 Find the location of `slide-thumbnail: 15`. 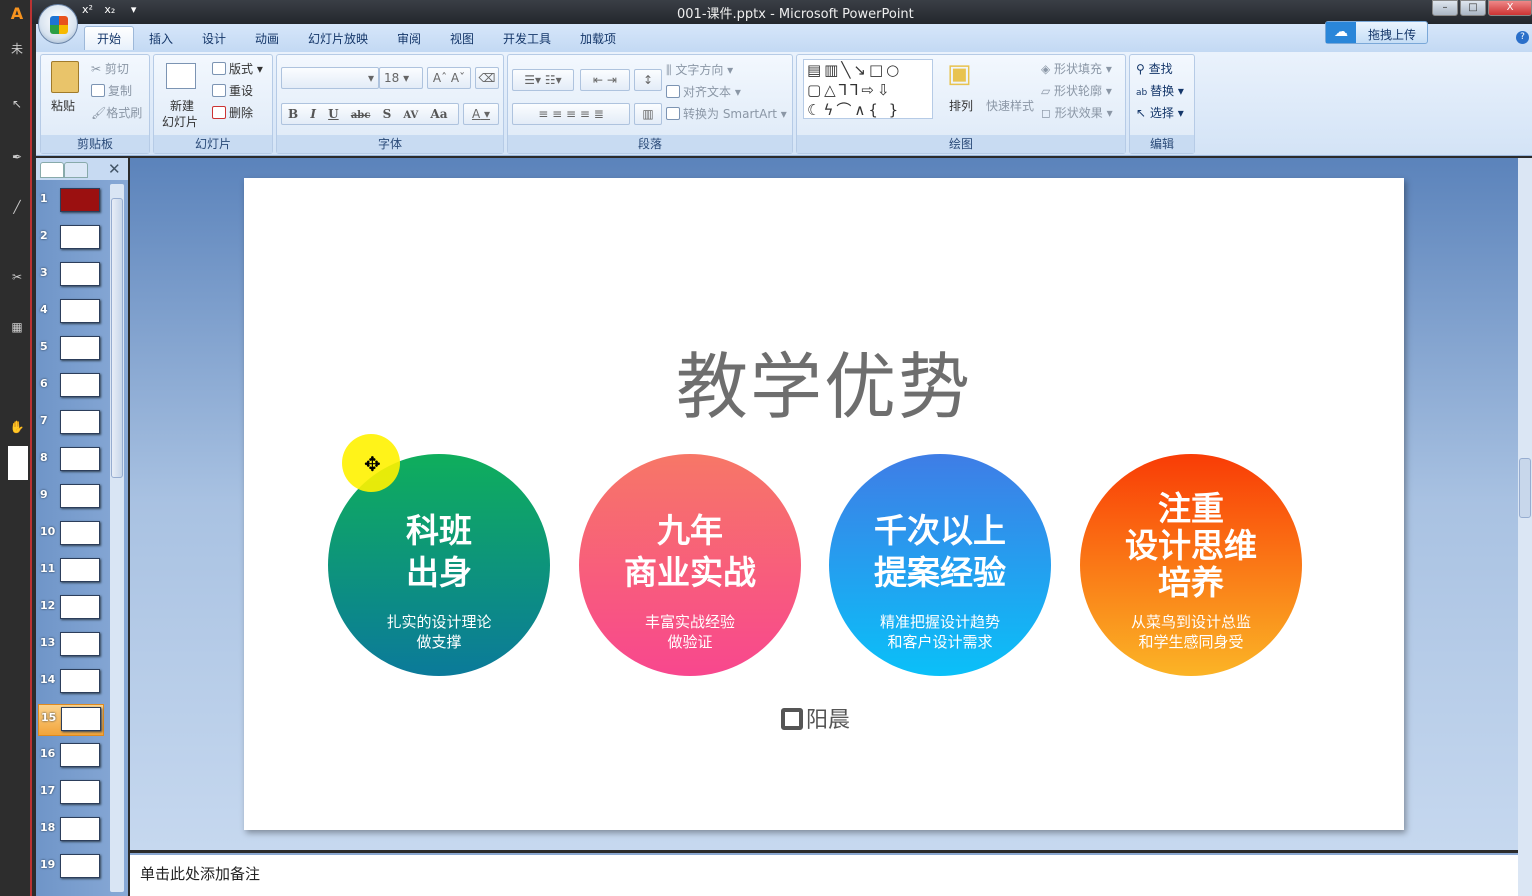

slide-thumbnail: 15 is located at coordinates (71, 720).